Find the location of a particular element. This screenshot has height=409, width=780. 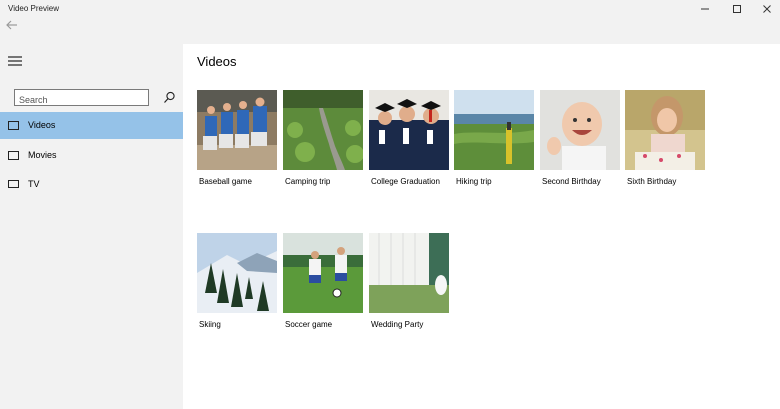

video-title: Soccer game is located at coordinates (309, 324).